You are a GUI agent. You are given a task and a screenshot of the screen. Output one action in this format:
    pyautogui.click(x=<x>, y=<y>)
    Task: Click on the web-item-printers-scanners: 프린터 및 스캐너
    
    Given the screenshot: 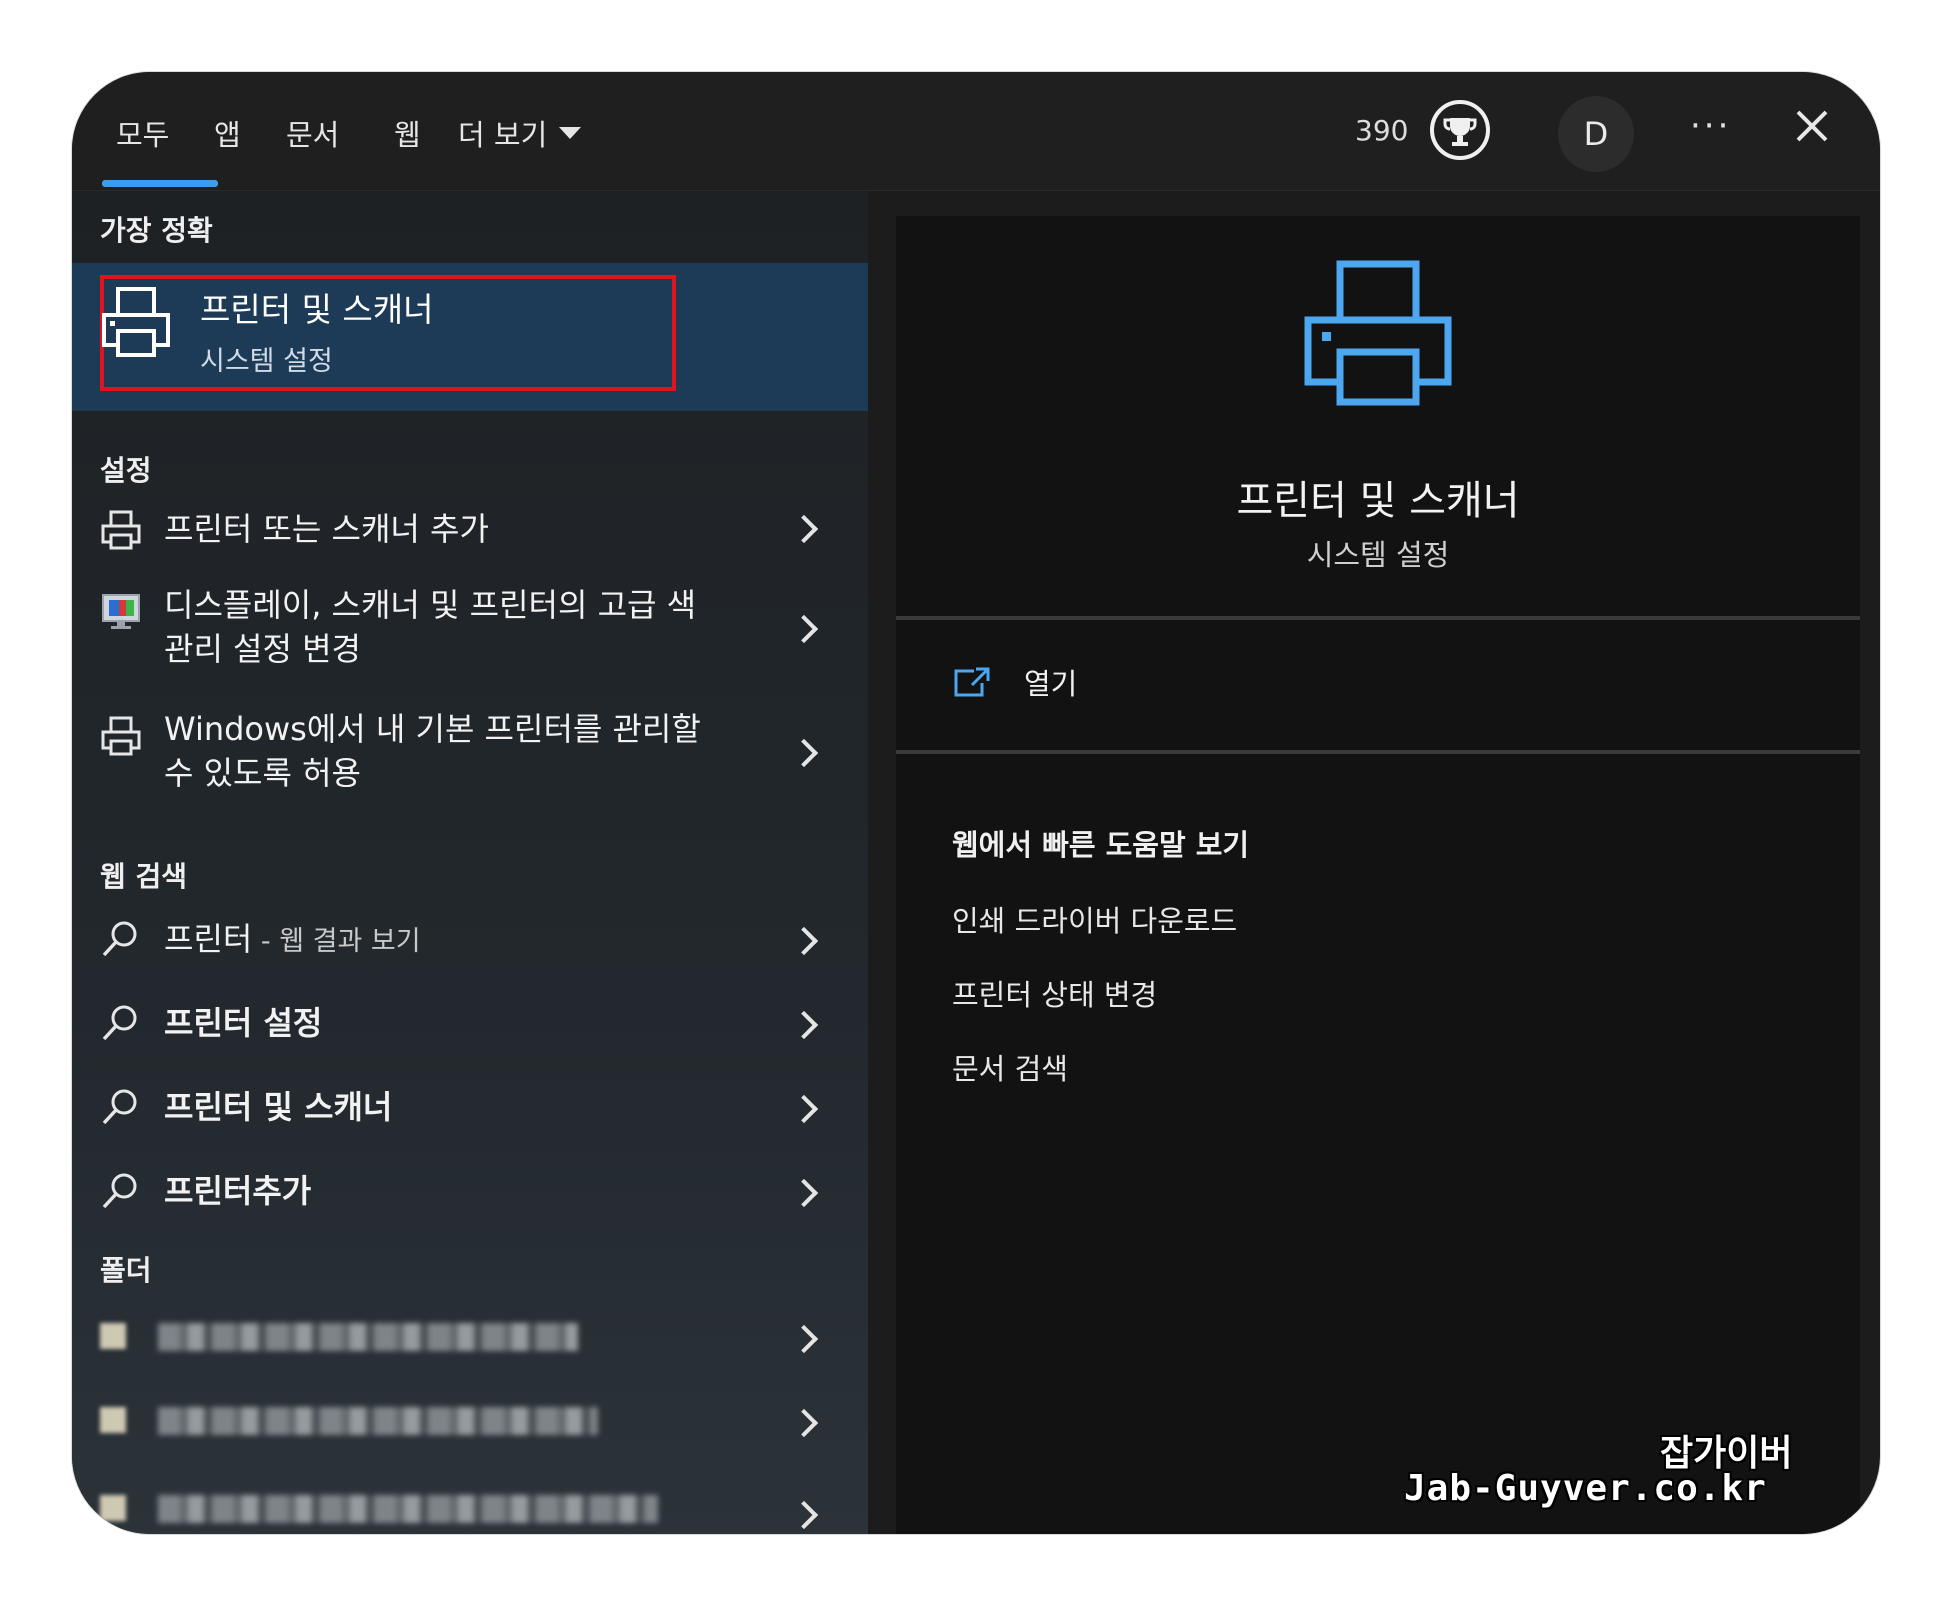 What is the action you would take?
    pyautogui.click(x=470, y=1107)
    